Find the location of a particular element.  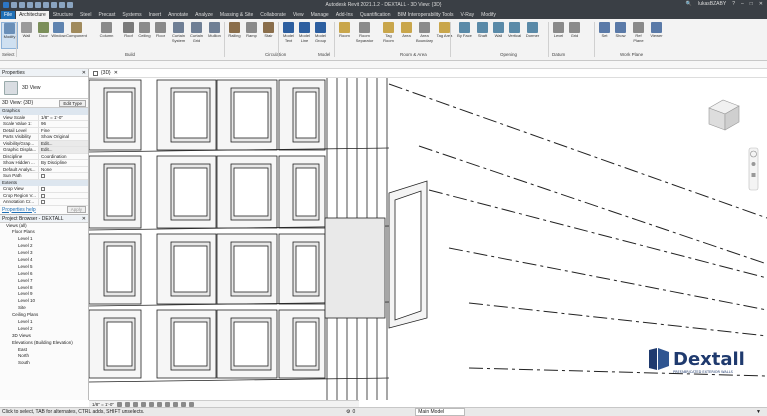

reveal-hidden-icon is located at coordinates (191, 404).